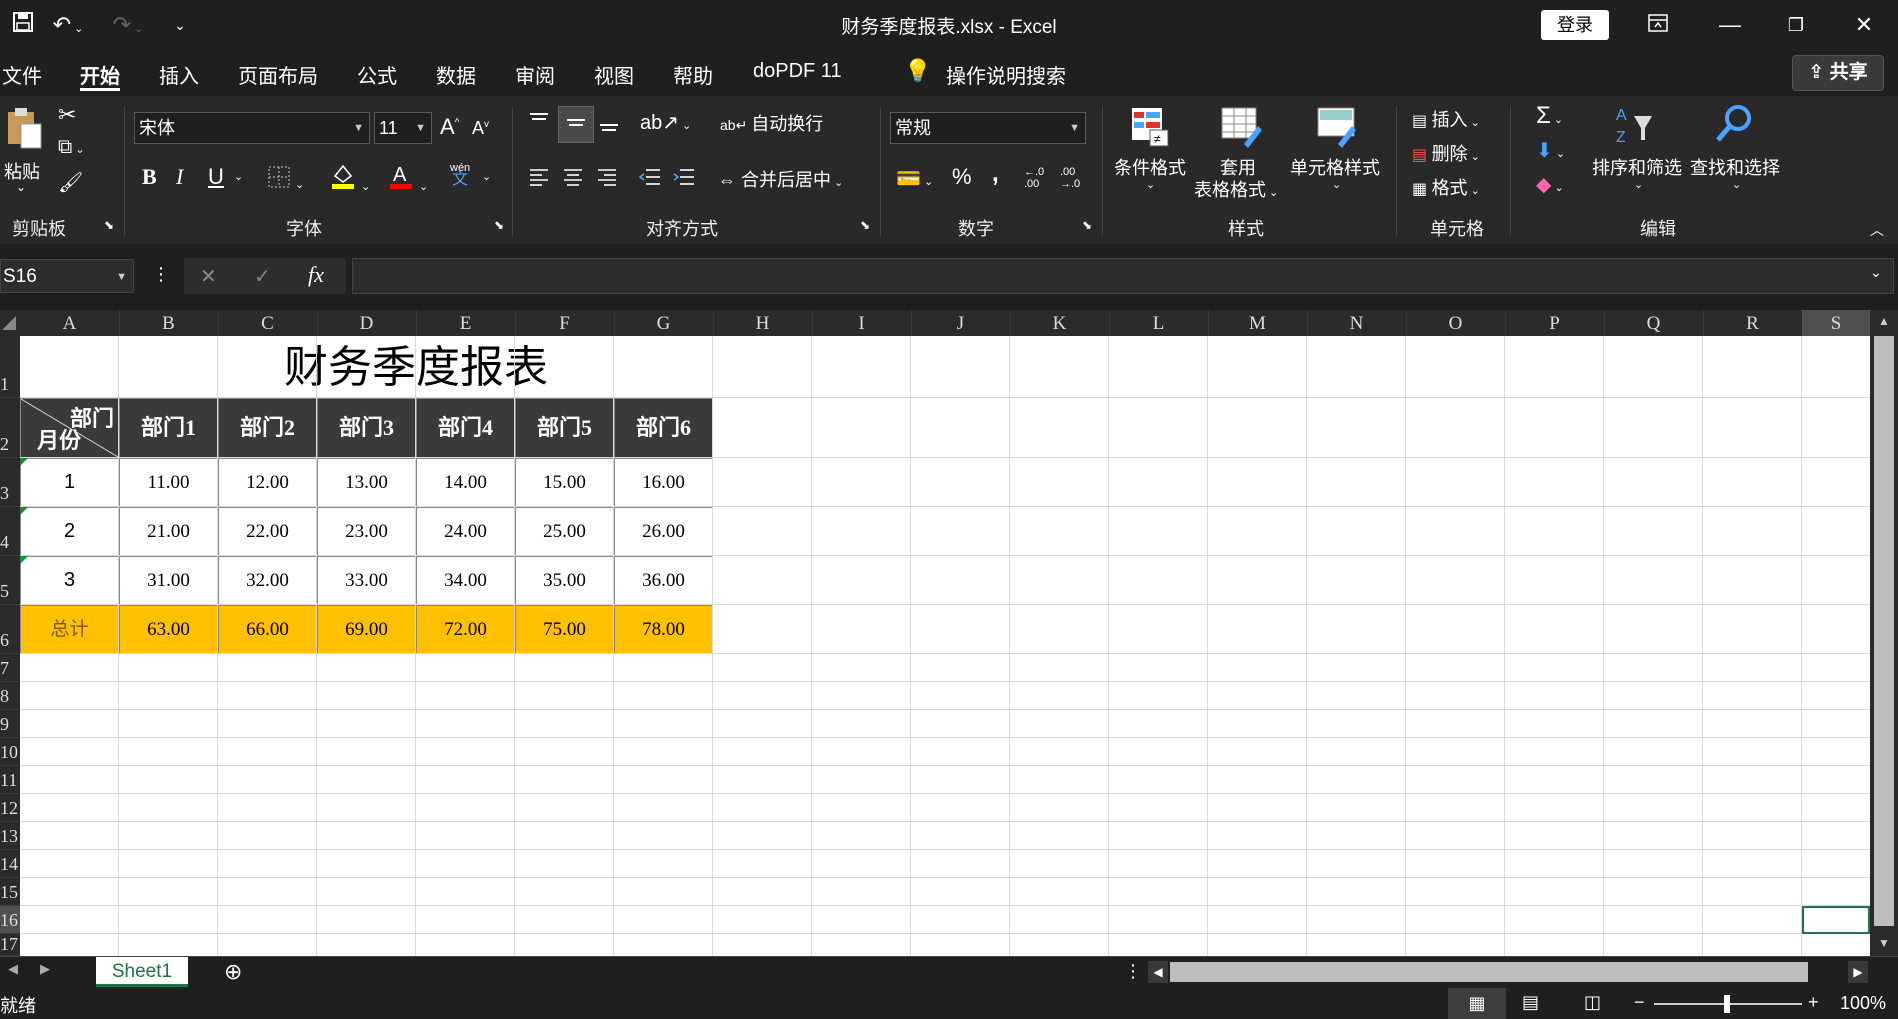  Describe the element at coordinates (1477, 1003) in the screenshot. I see `normal-view-icon: ▦` at that location.